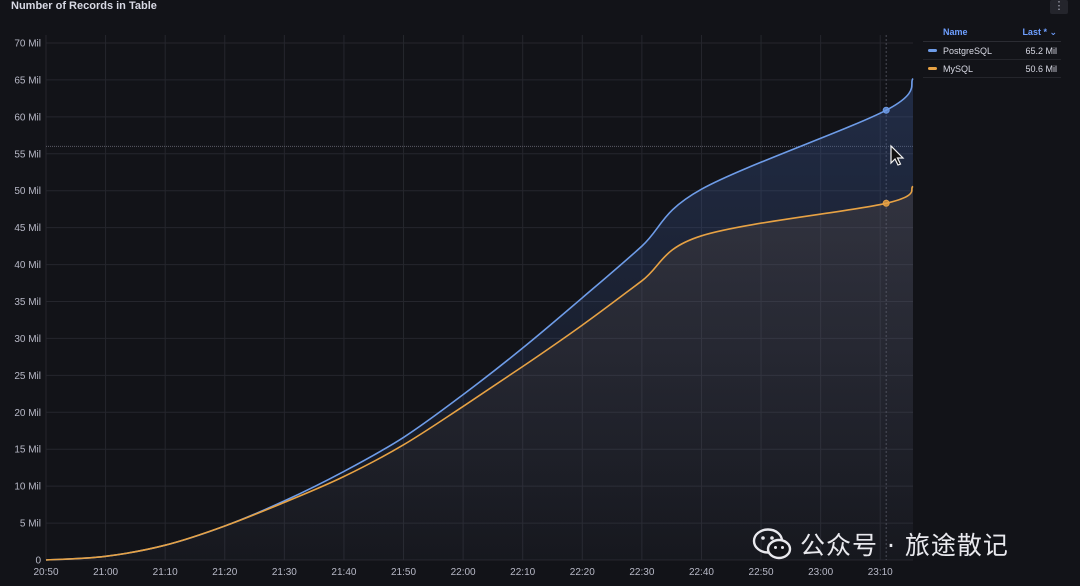 The width and height of the screenshot is (1080, 586). What do you see at coordinates (1039, 32) in the screenshot?
I see `legend-col-last: Last * ⌄` at bounding box center [1039, 32].